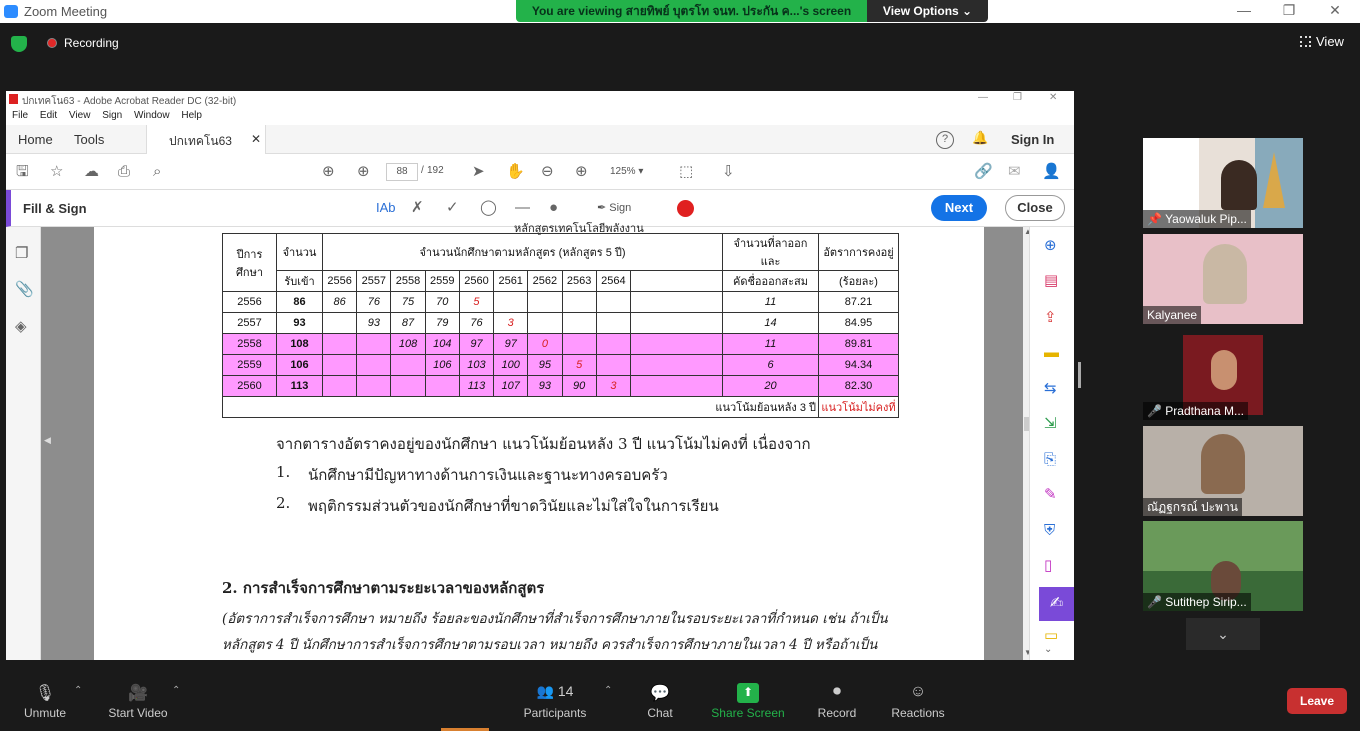  Describe the element at coordinates (478, 172) in the screenshot. I see `select-cursor-icon: ➤` at that location.